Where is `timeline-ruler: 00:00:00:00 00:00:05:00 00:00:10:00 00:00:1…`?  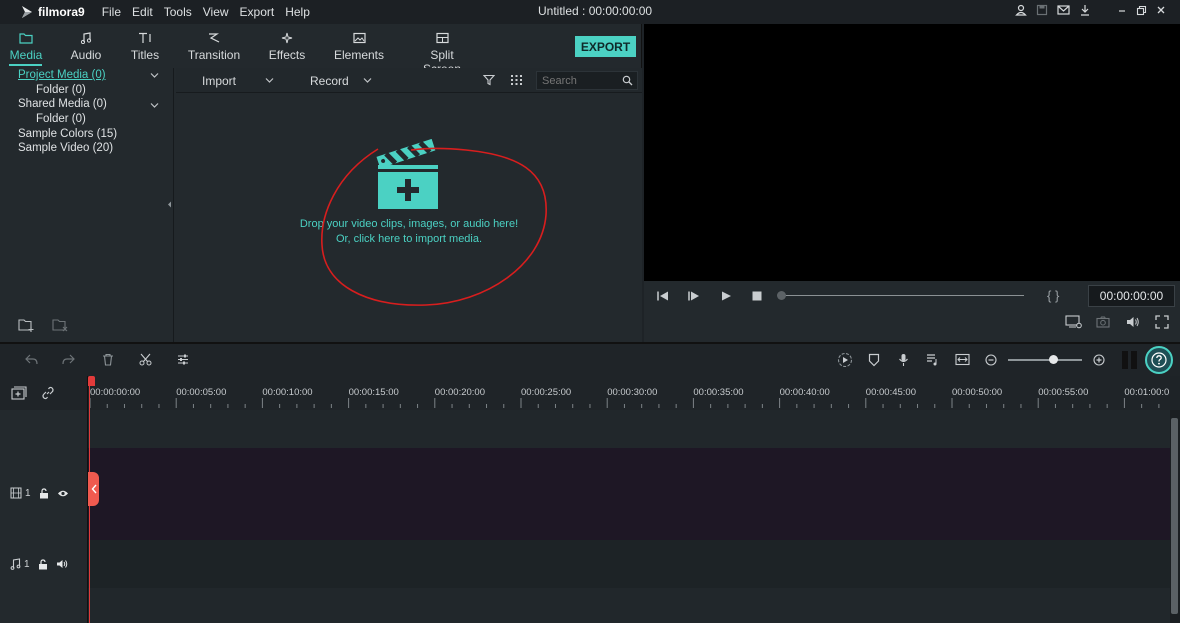
timeline-ruler: 00:00:00:00 00:00:05:00 00:00:10:00 00:00:1… is located at coordinates (629, 393).